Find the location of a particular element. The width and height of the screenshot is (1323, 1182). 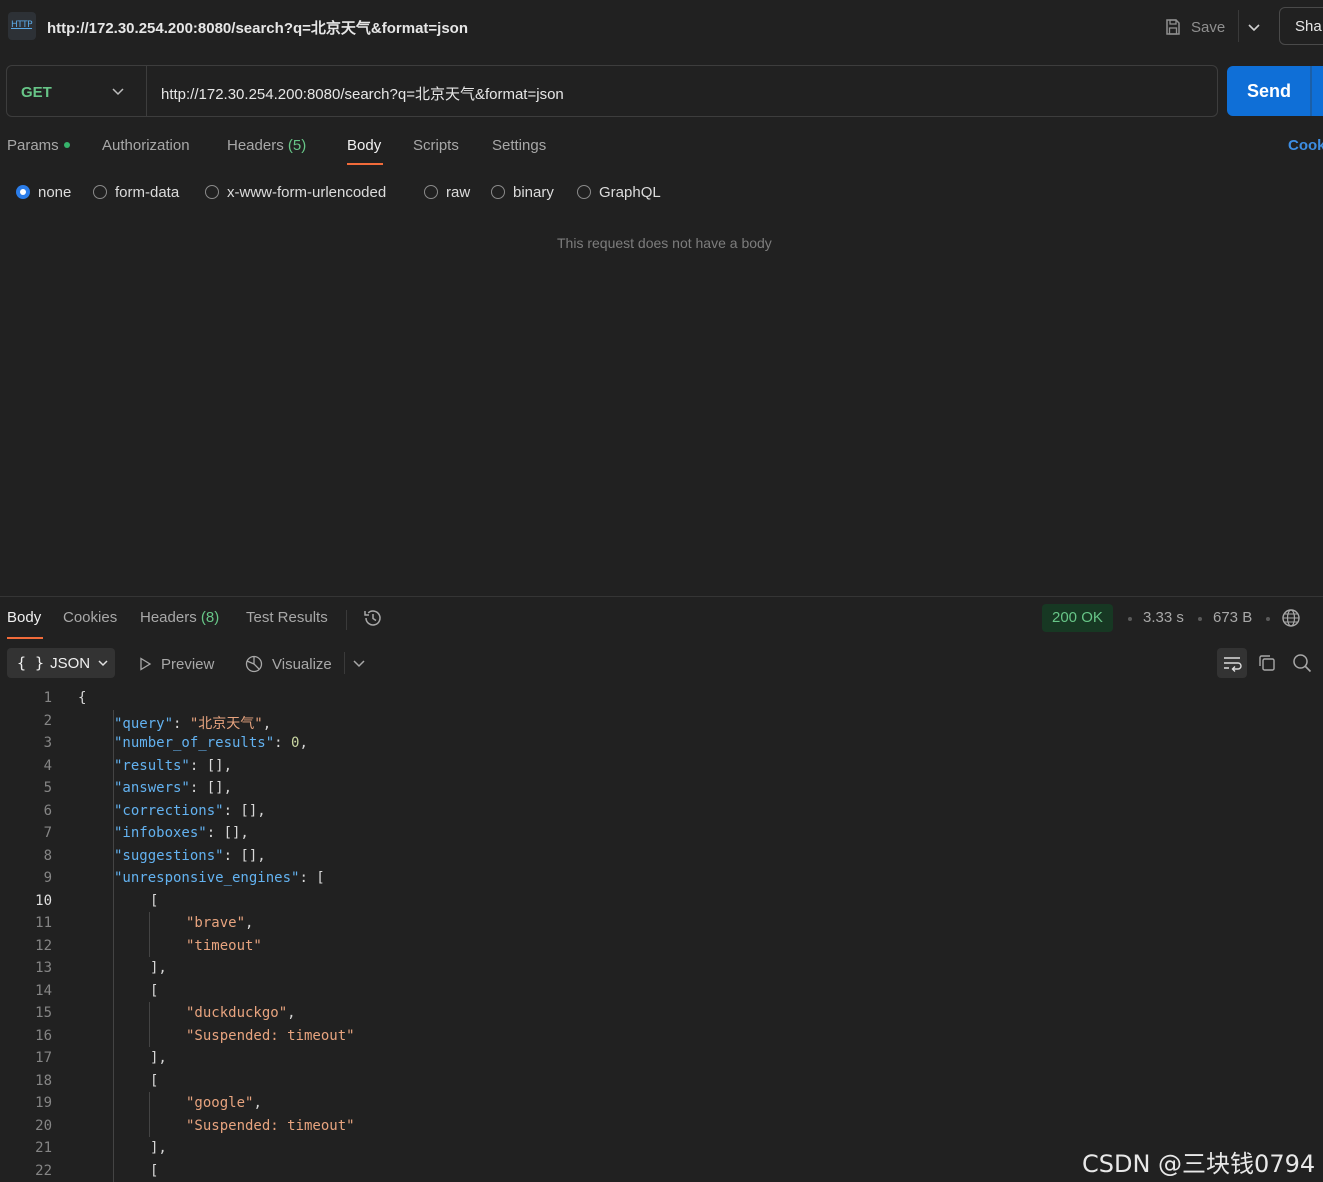

line-number: 11 is located at coordinates (43, 923).